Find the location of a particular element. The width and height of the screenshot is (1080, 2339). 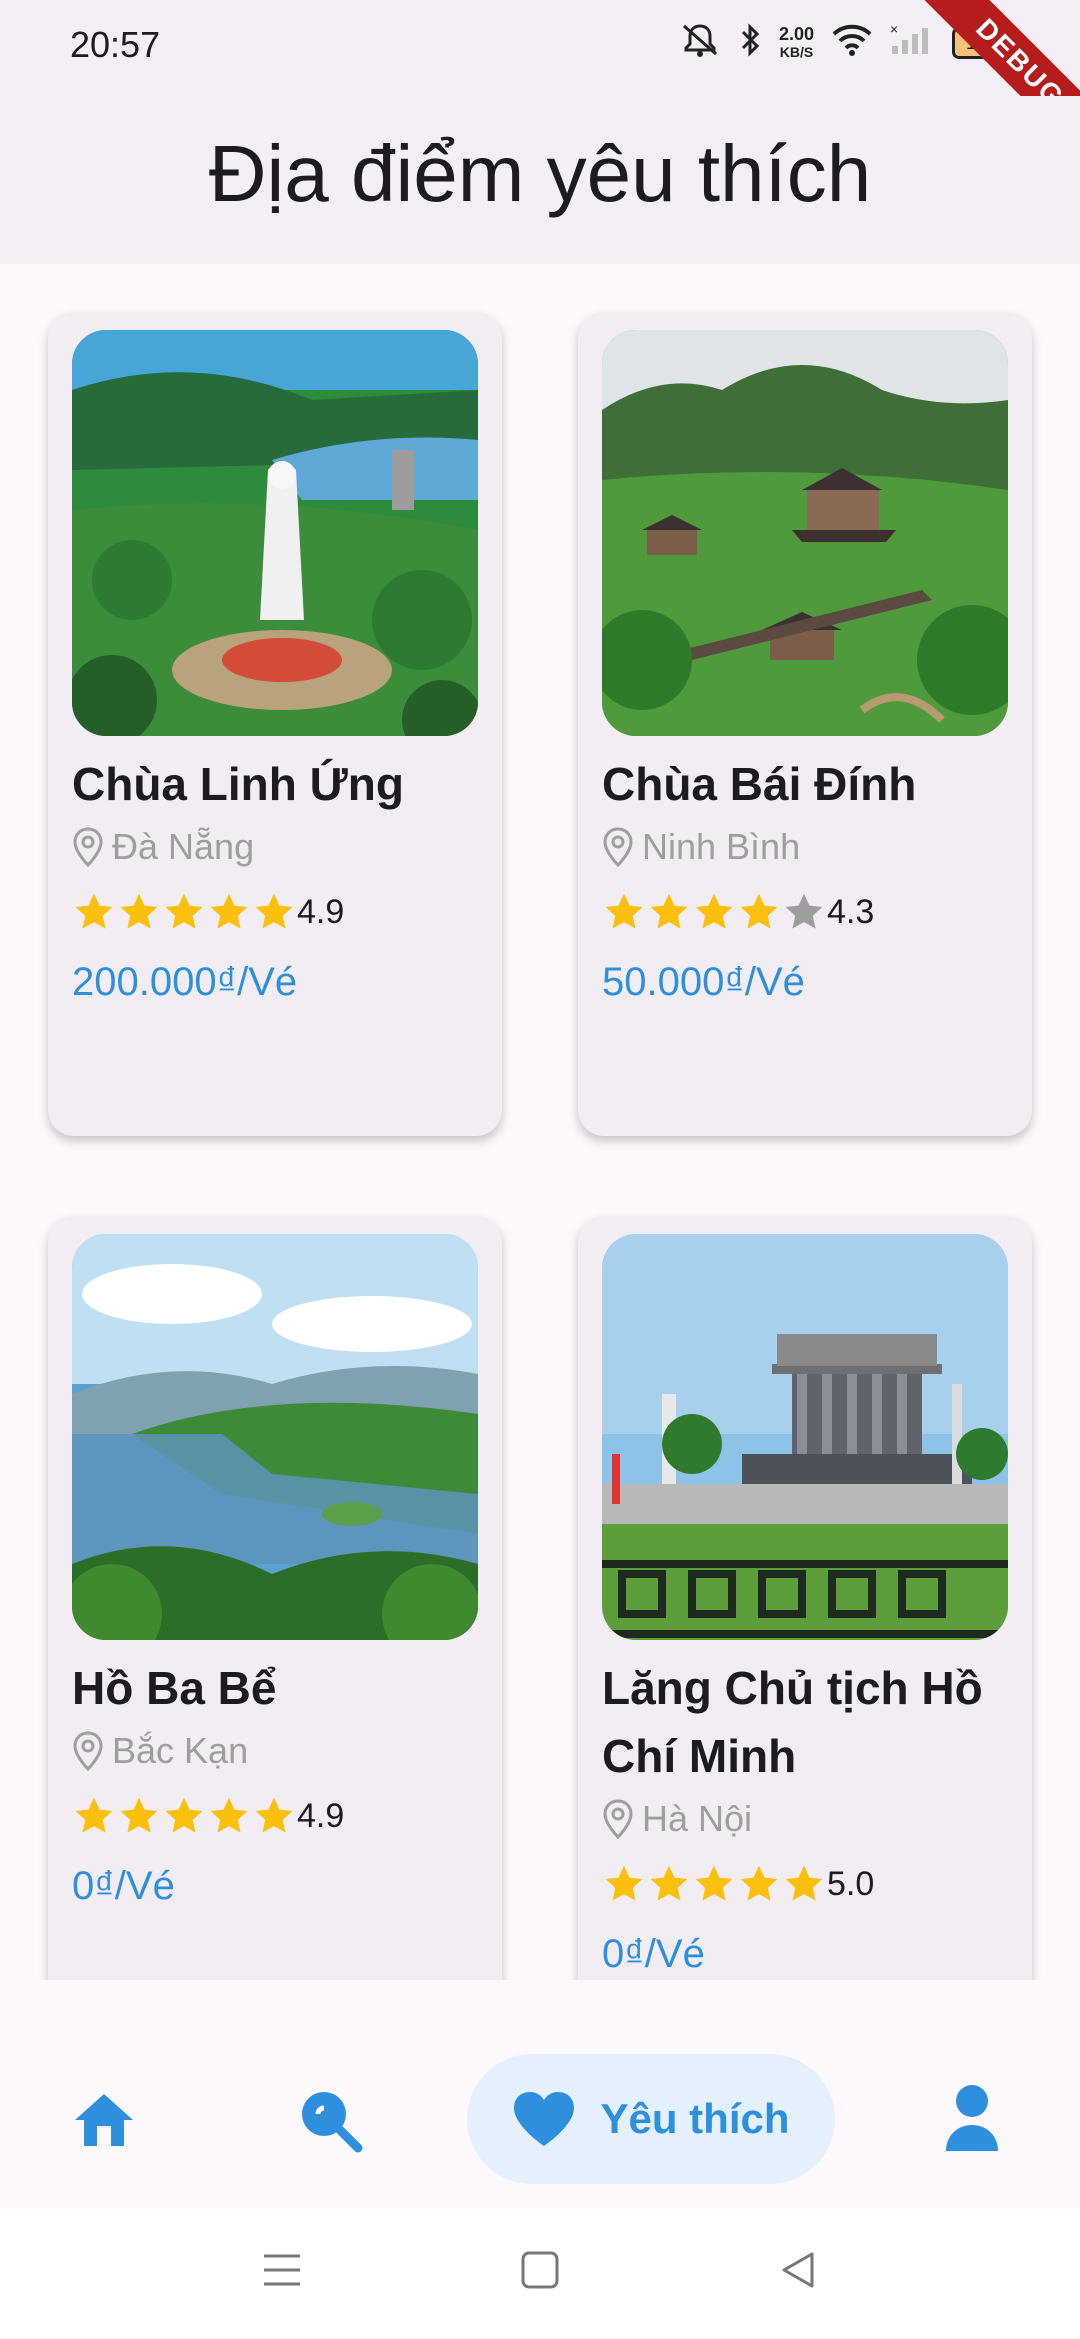

nav-search is located at coordinates (330, 2120).